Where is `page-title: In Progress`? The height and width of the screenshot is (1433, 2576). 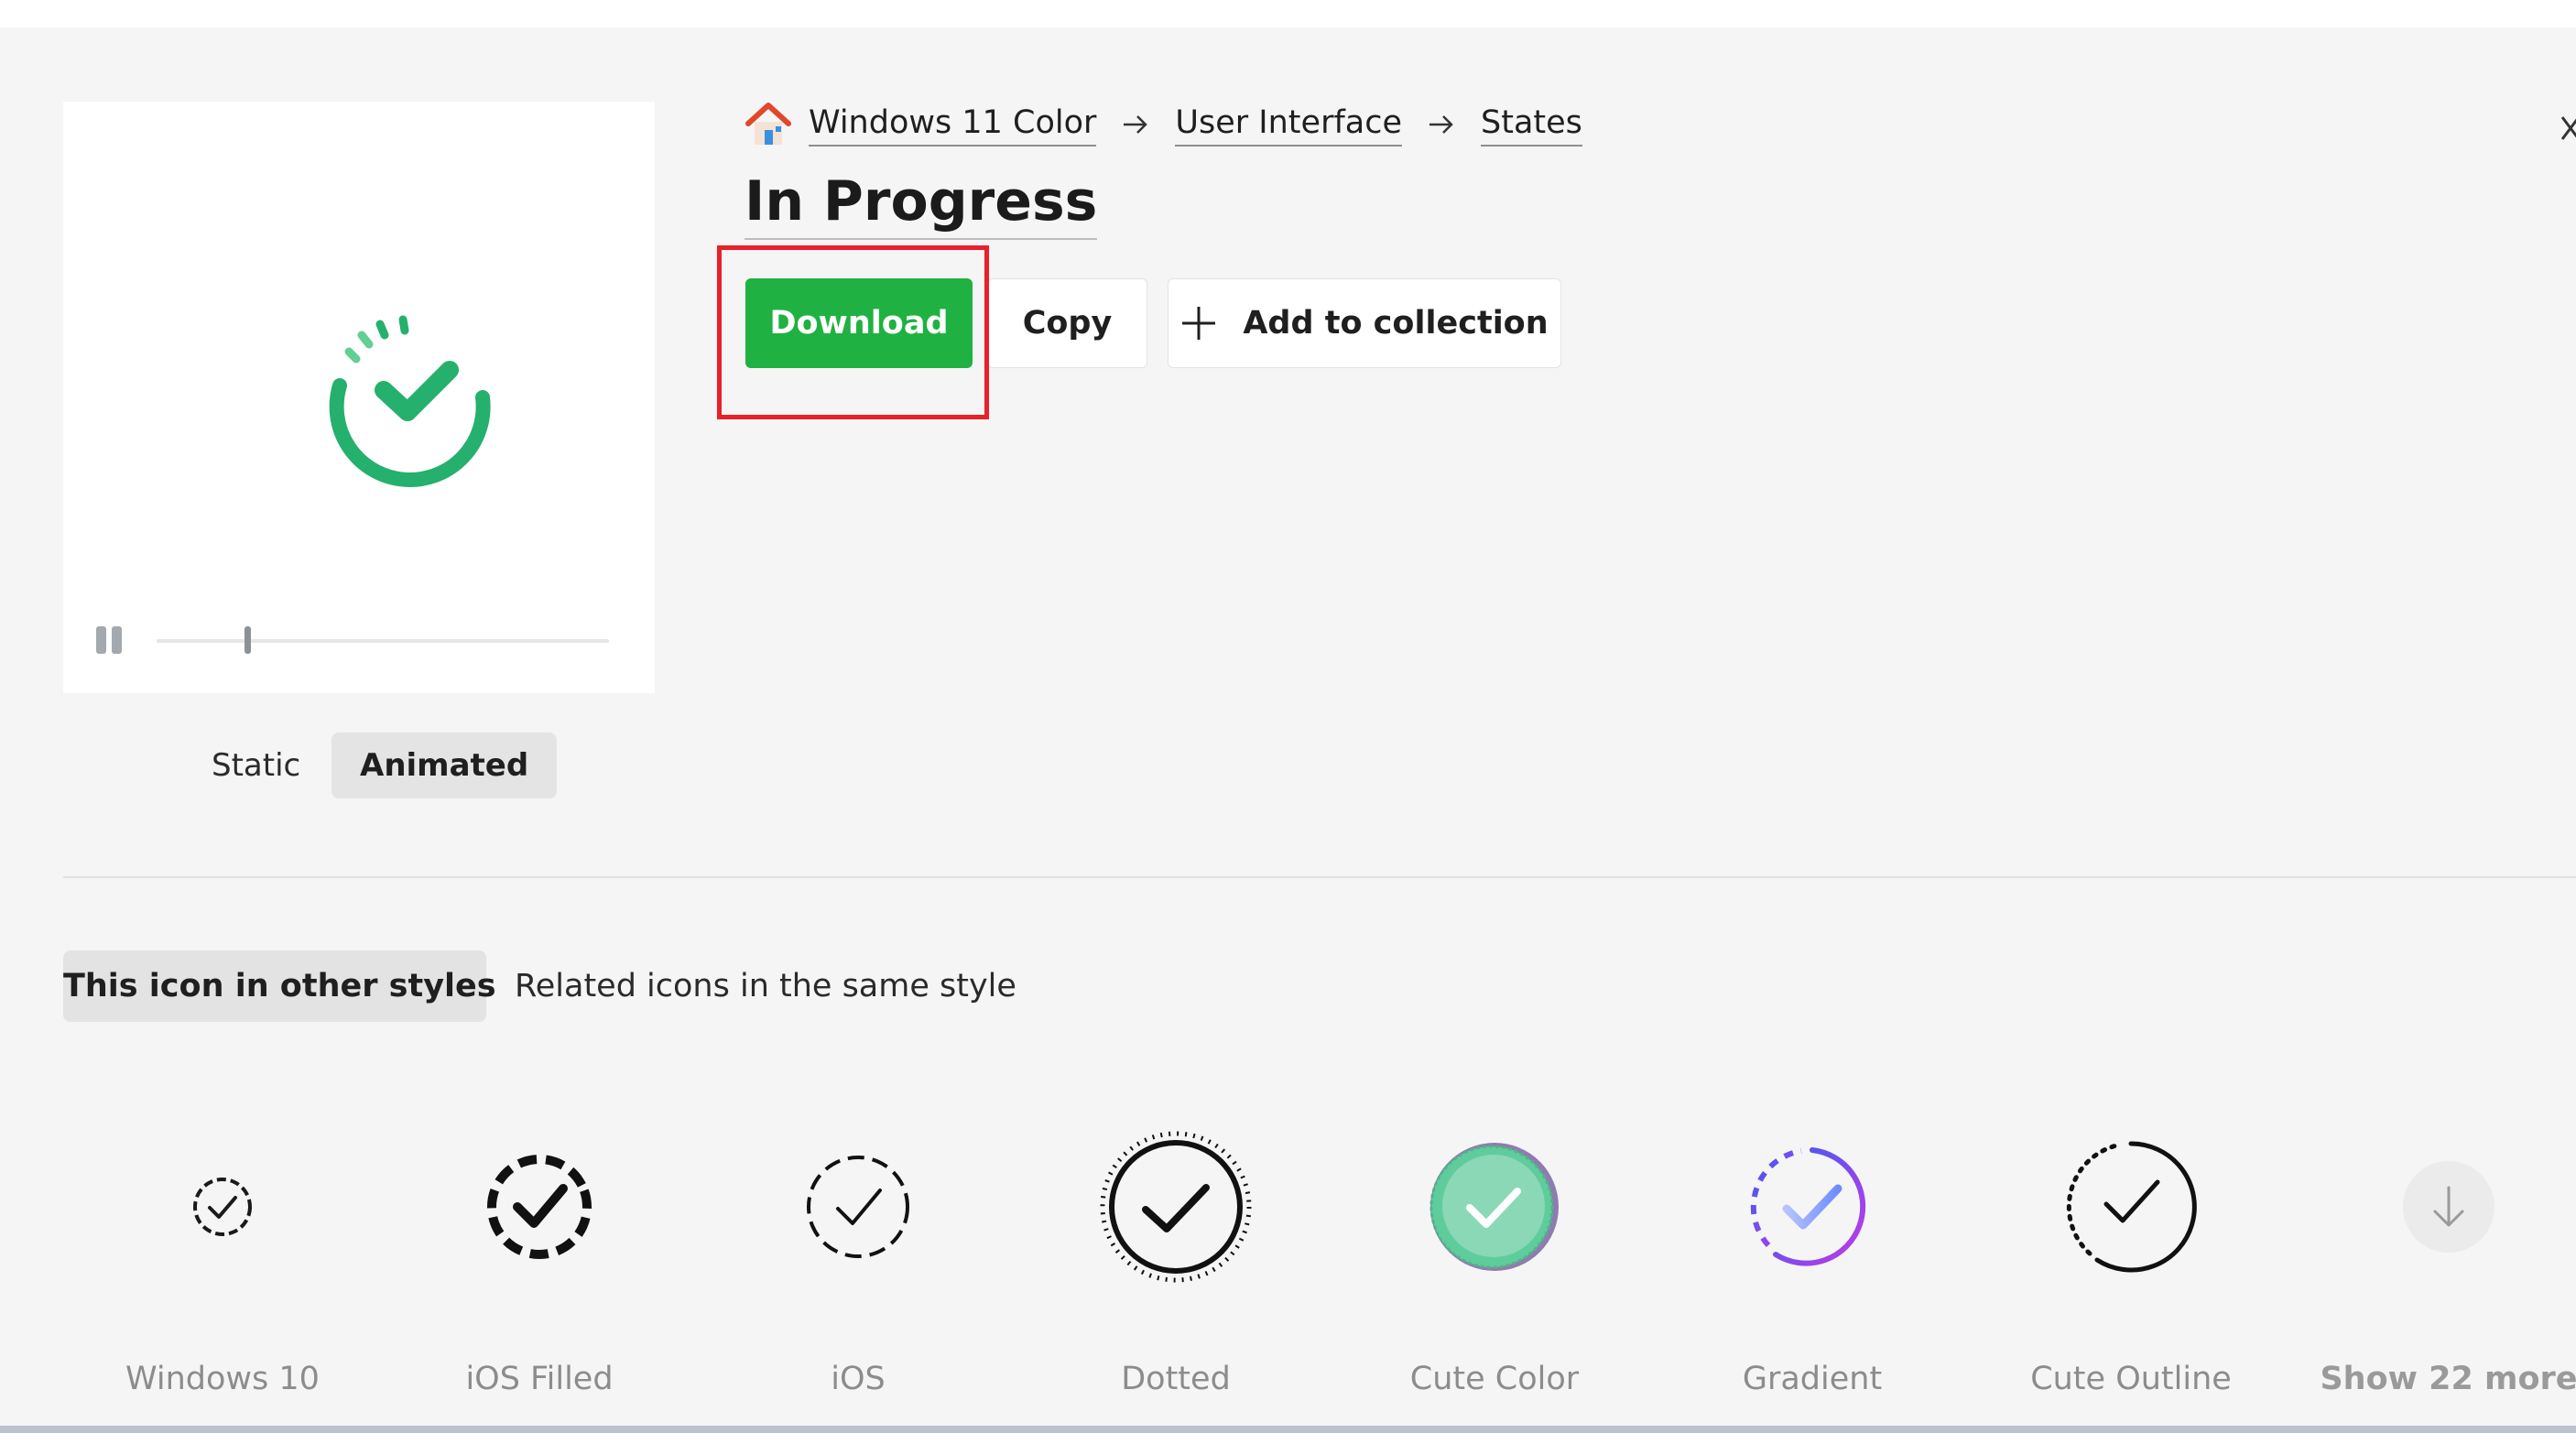
page-title: In Progress is located at coordinates (921, 203).